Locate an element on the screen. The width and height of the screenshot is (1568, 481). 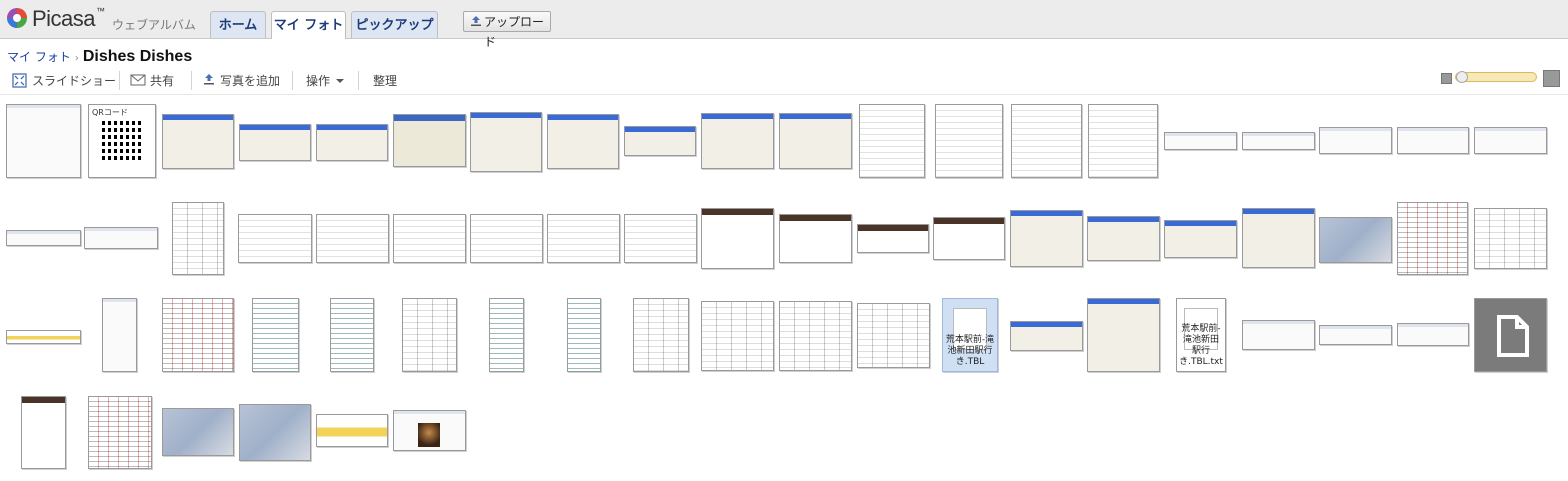
breadcrumb-my-photos: マイ フォト is located at coordinates (39, 57).